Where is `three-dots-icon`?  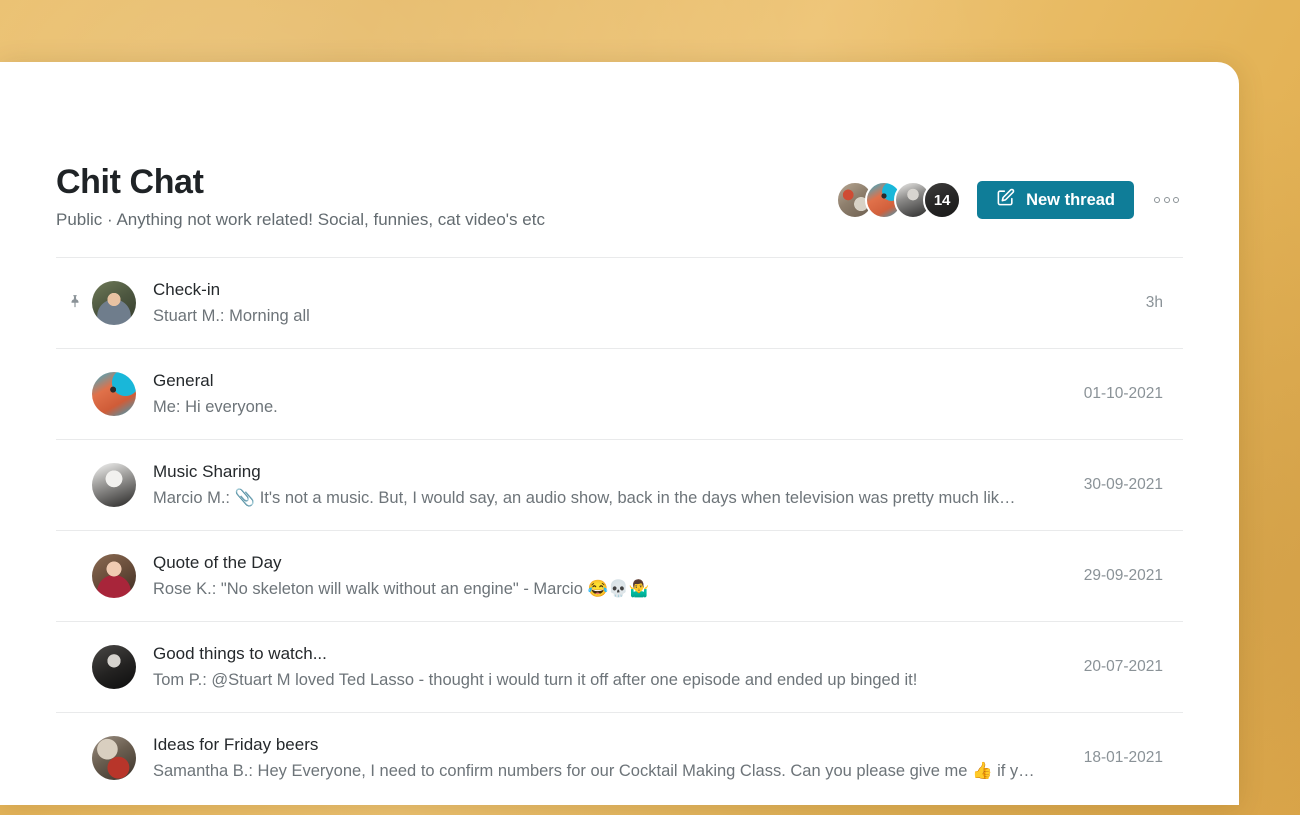 three-dots-icon is located at coordinates (1166, 200).